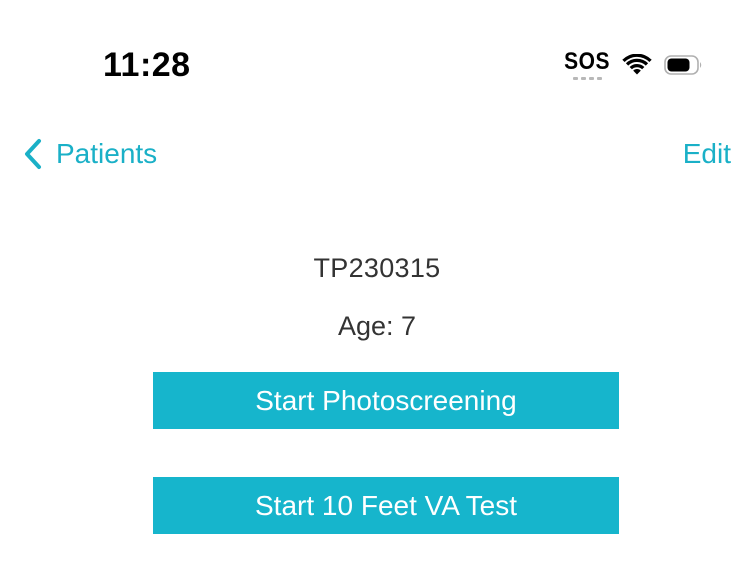  What do you see at coordinates (587, 61) in the screenshot?
I see `sos-label: SOS` at bounding box center [587, 61].